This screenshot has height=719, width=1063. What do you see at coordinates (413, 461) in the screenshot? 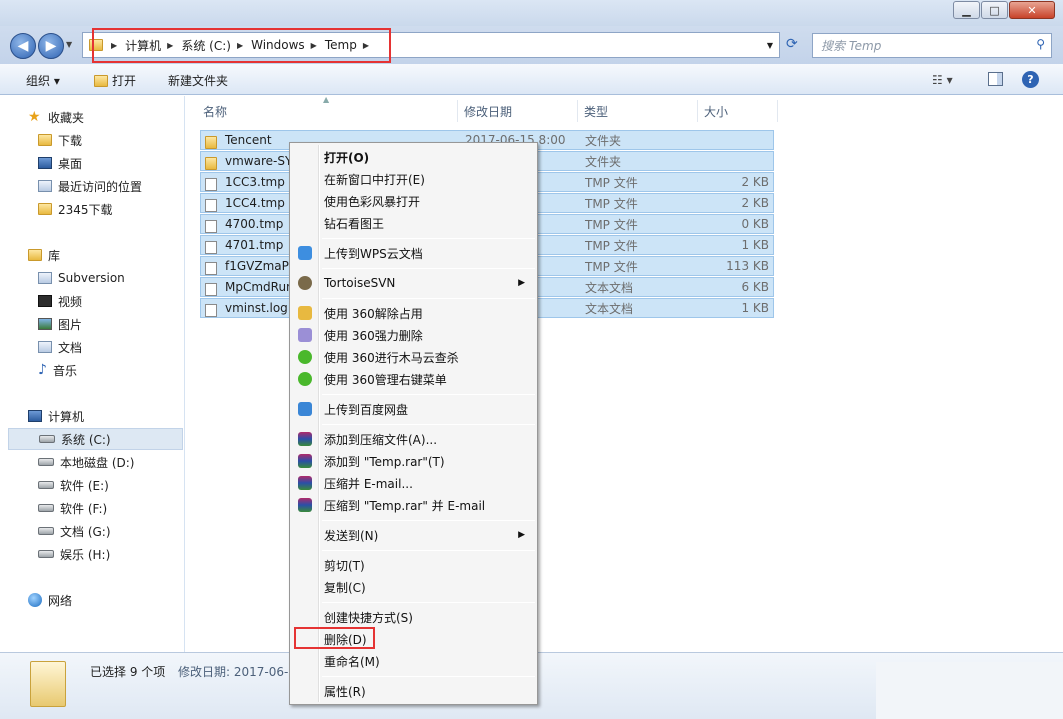
I see `menu-add-temp-rar: 添加到 "Temp.rar"(T)` at bounding box center [413, 461].